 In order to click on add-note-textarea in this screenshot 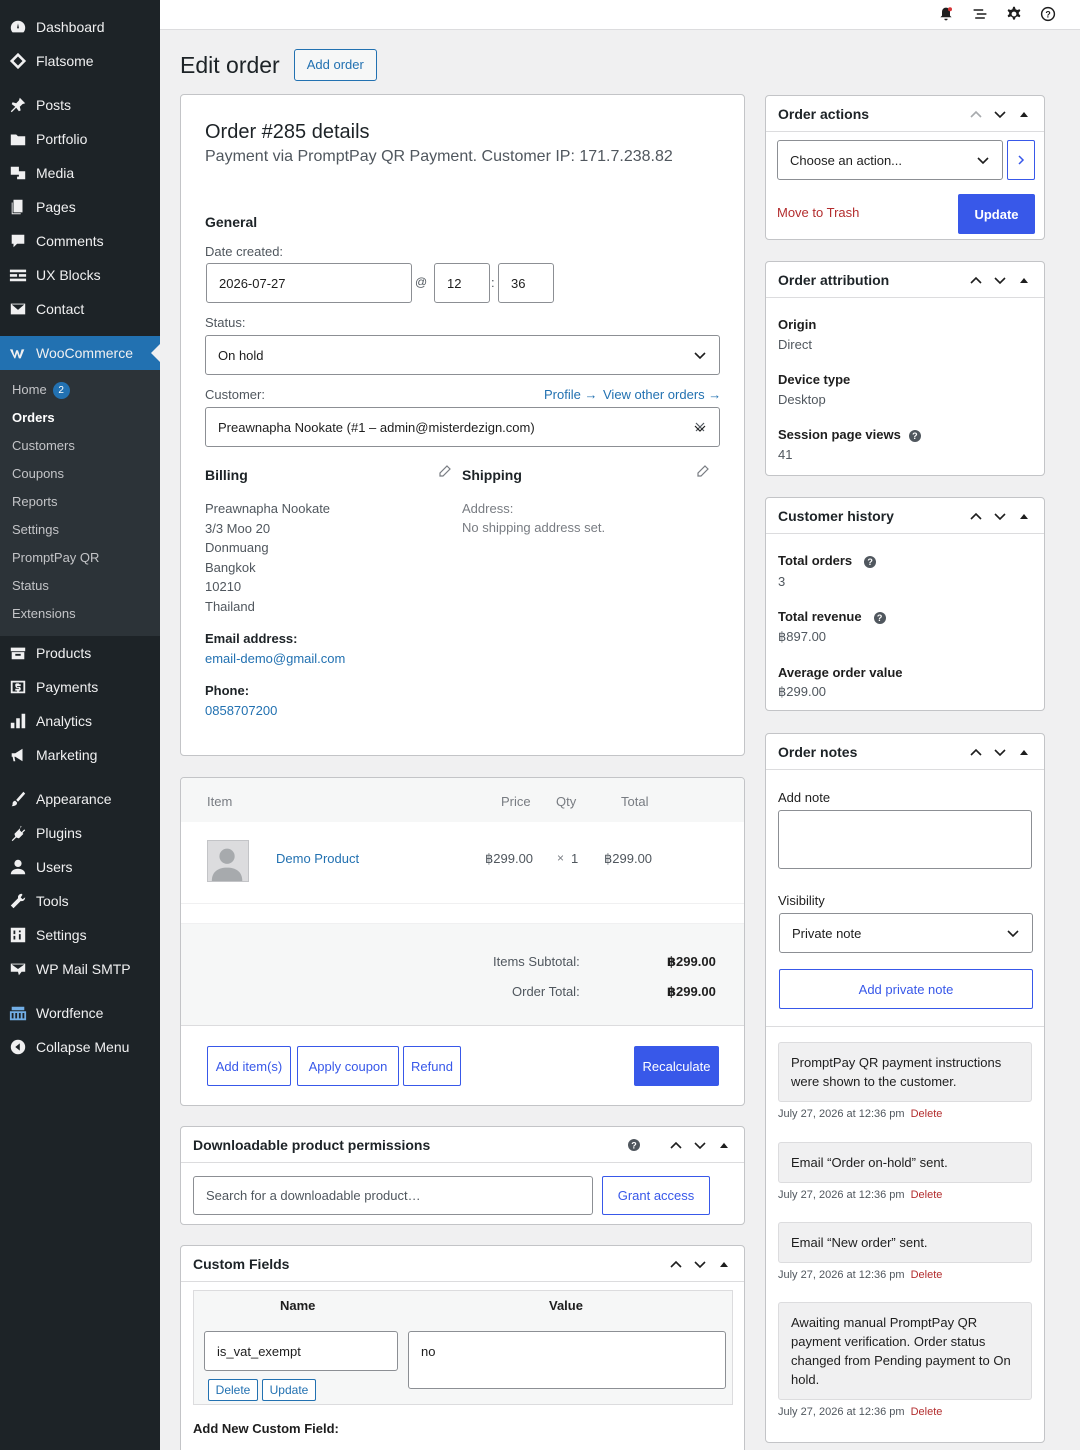, I will do `click(905, 839)`.